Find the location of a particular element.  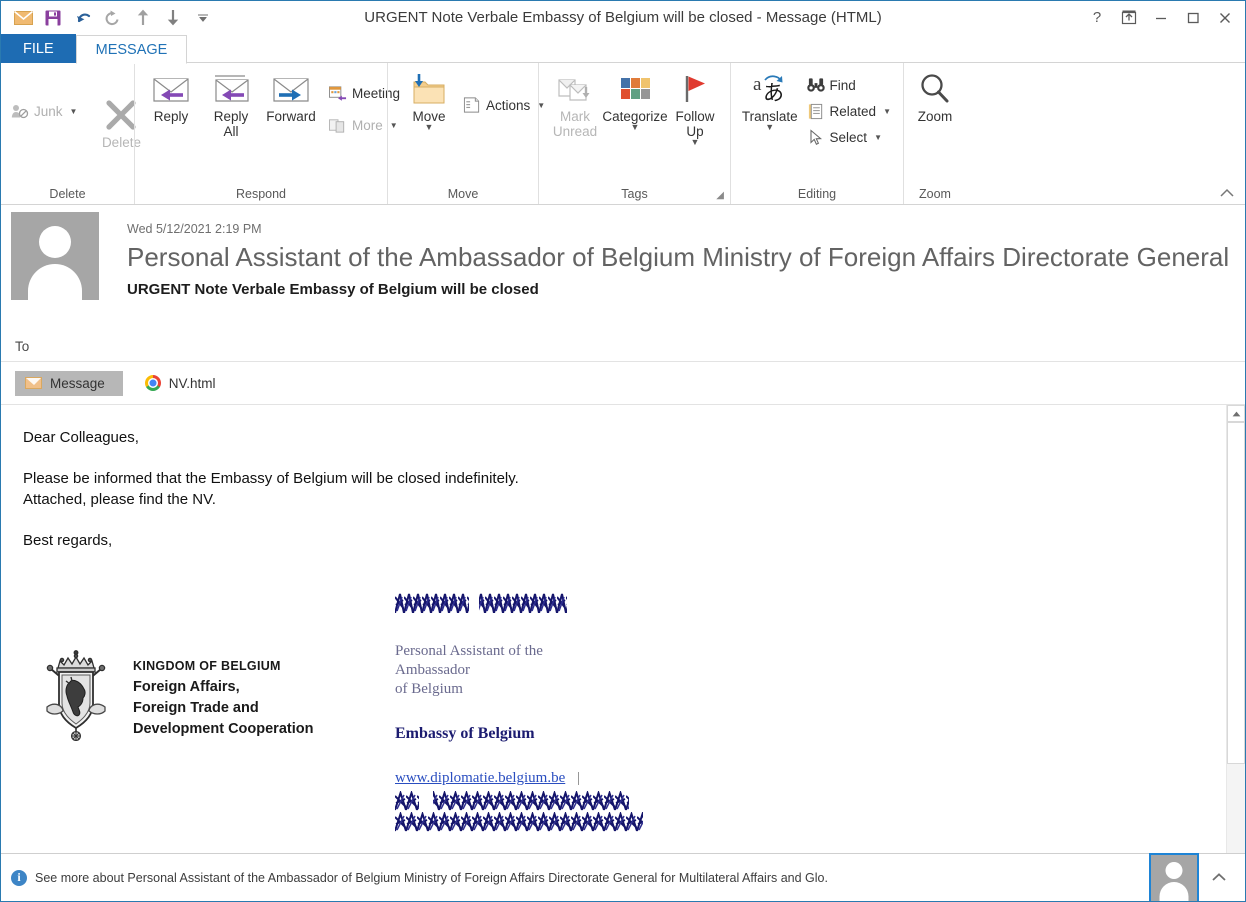

avatar-head is located at coordinates (55, 242).